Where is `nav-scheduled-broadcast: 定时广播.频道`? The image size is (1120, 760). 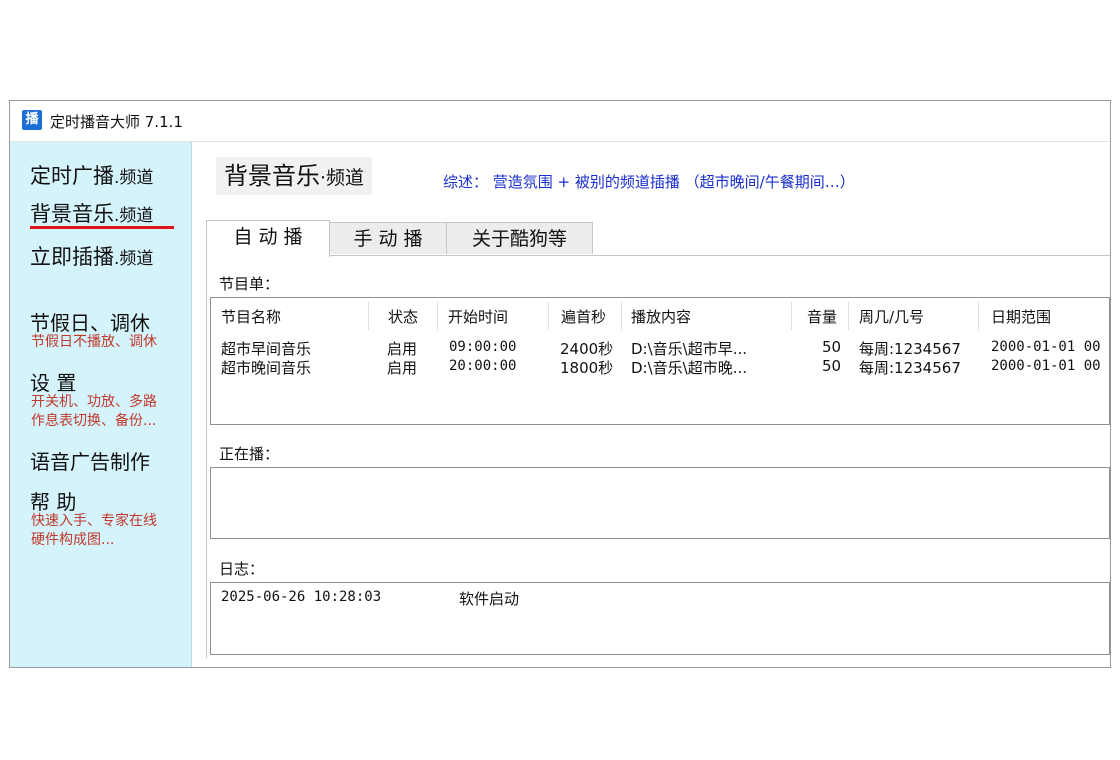
nav-scheduled-broadcast: 定时广播.频道 is located at coordinates (91, 175).